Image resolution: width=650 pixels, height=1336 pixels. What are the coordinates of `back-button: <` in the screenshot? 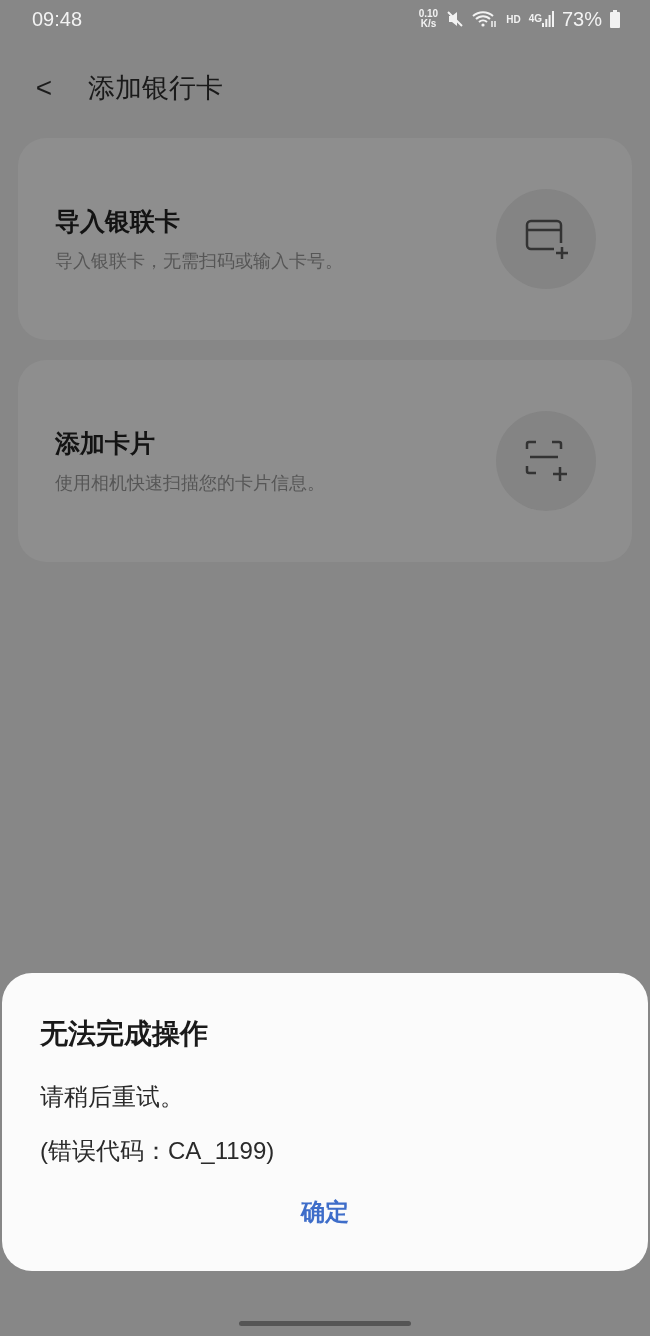 It's located at (44, 88).